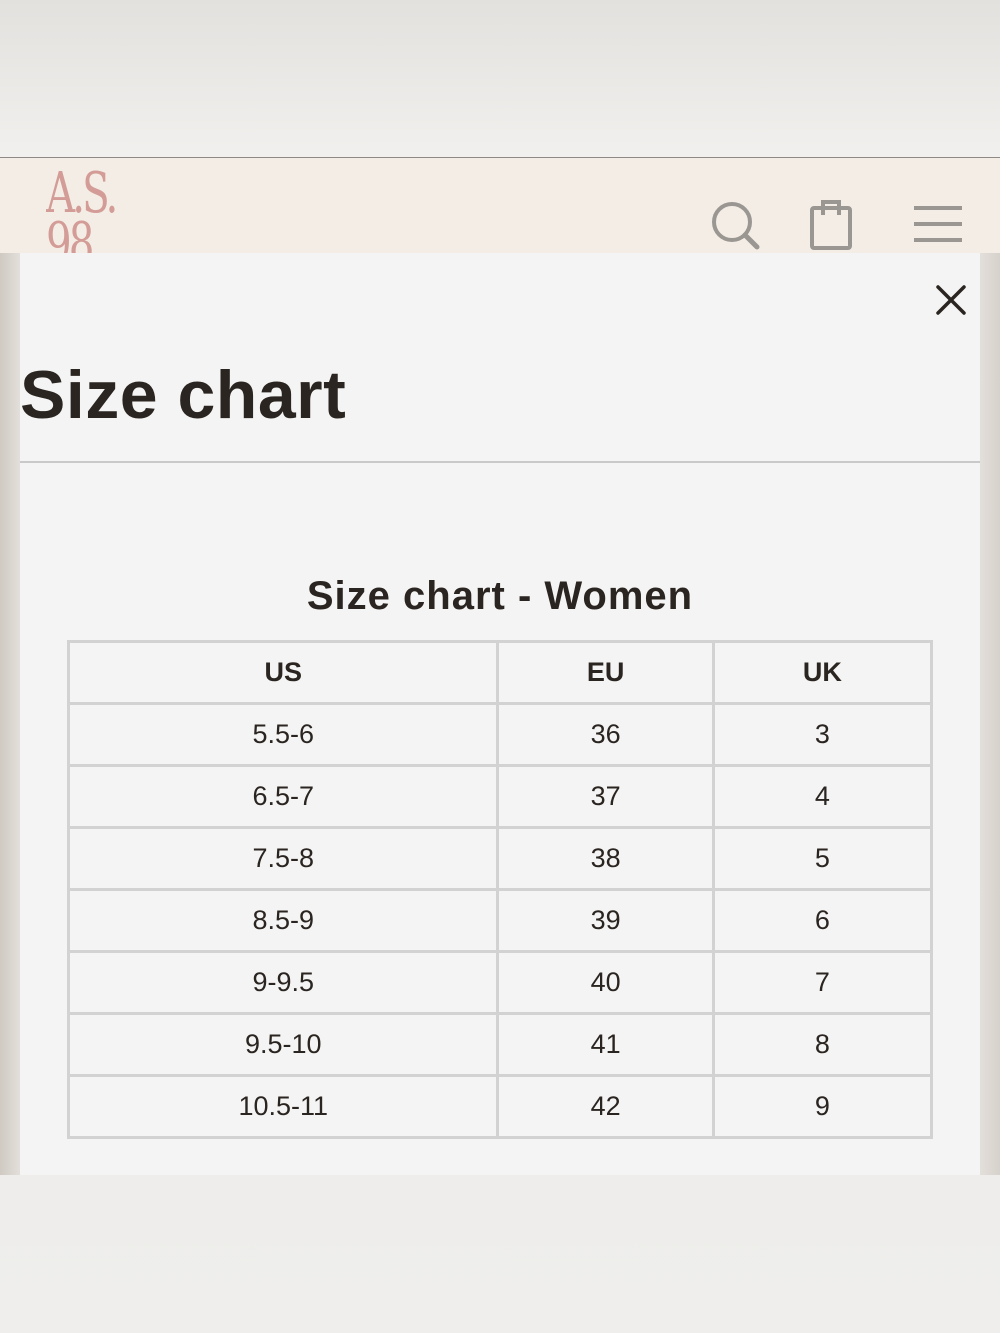  I want to click on table-row: 7.5-8 38 5, so click(500, 858).